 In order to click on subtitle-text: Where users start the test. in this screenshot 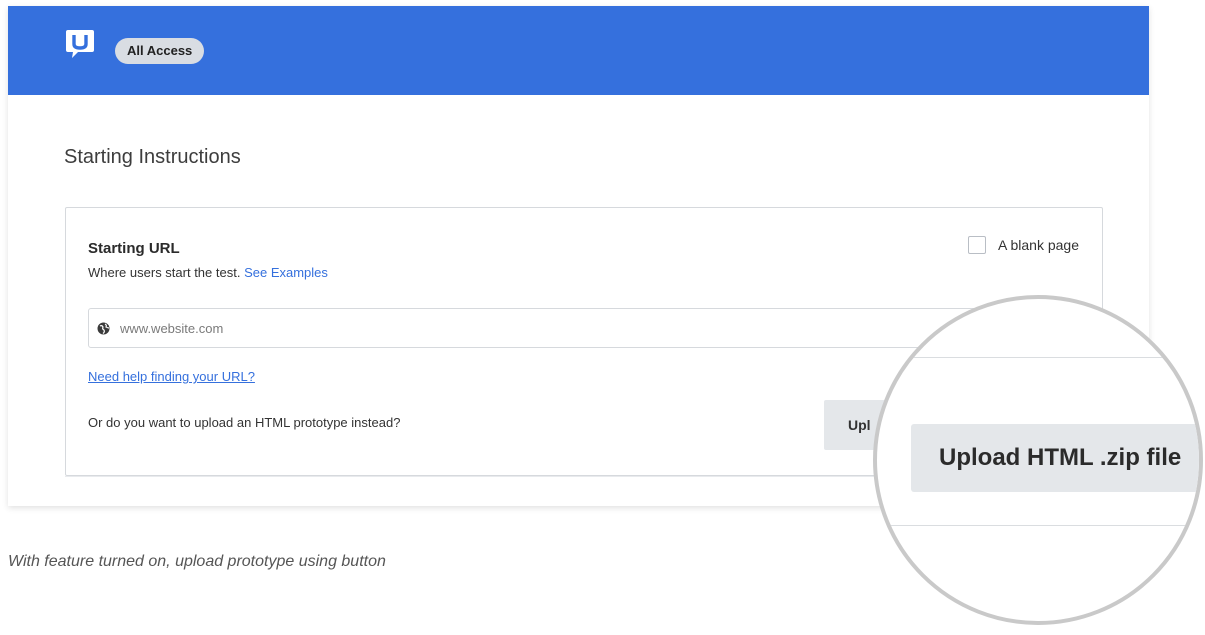, I will do `click(164, 272)`.